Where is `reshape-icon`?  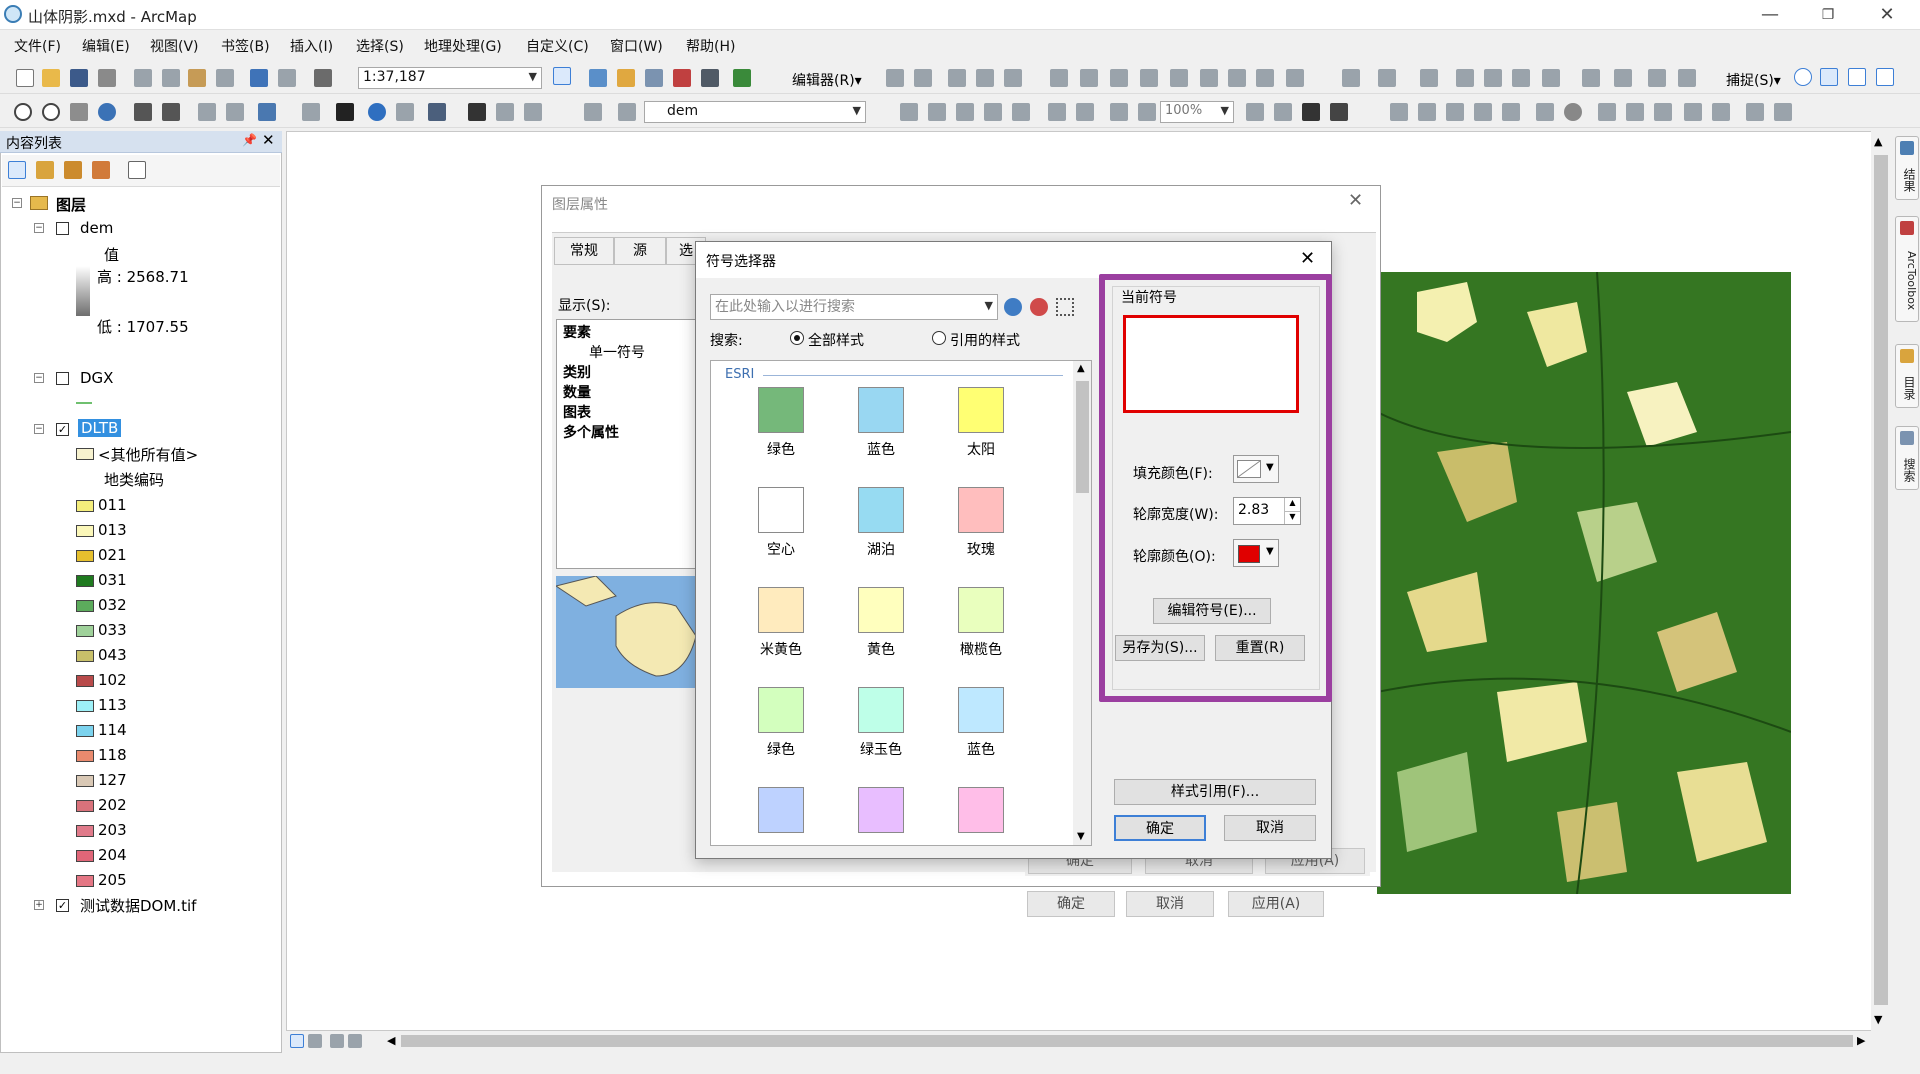 reshape-icon is located at coordinates (1119, 78).